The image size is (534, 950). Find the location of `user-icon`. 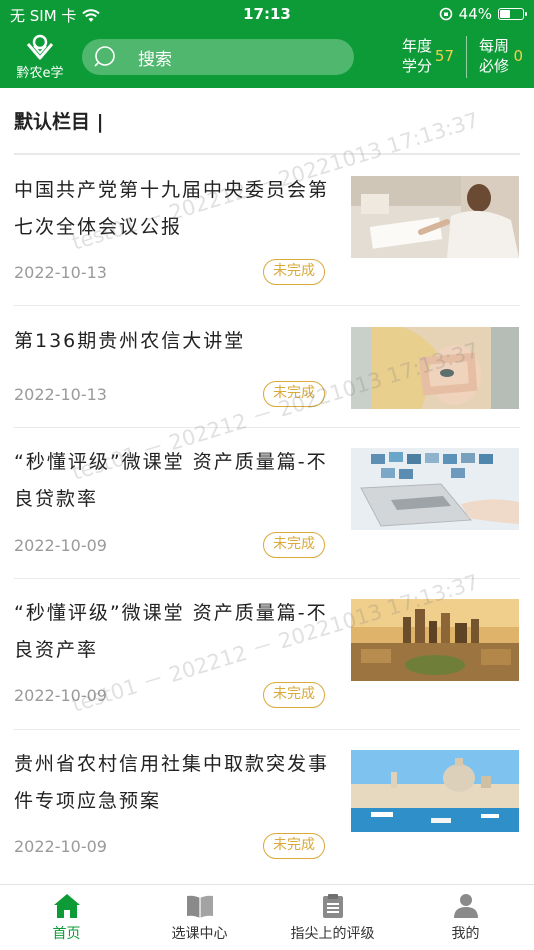

user-icon is located at coordinates (465, 906).